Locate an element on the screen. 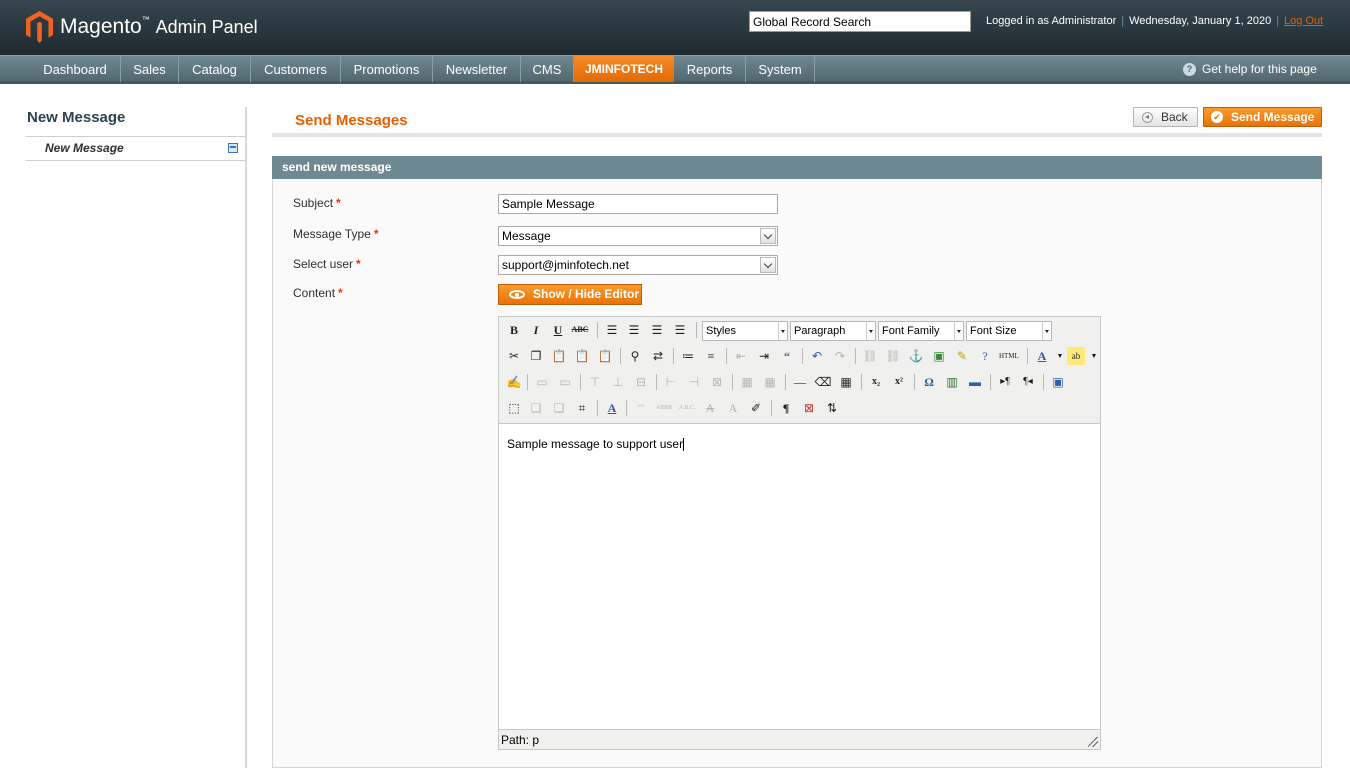 This screenshot has height=768, width=1350. nonbreaking-icon: ⊠ is located at coordinates (809, 408).